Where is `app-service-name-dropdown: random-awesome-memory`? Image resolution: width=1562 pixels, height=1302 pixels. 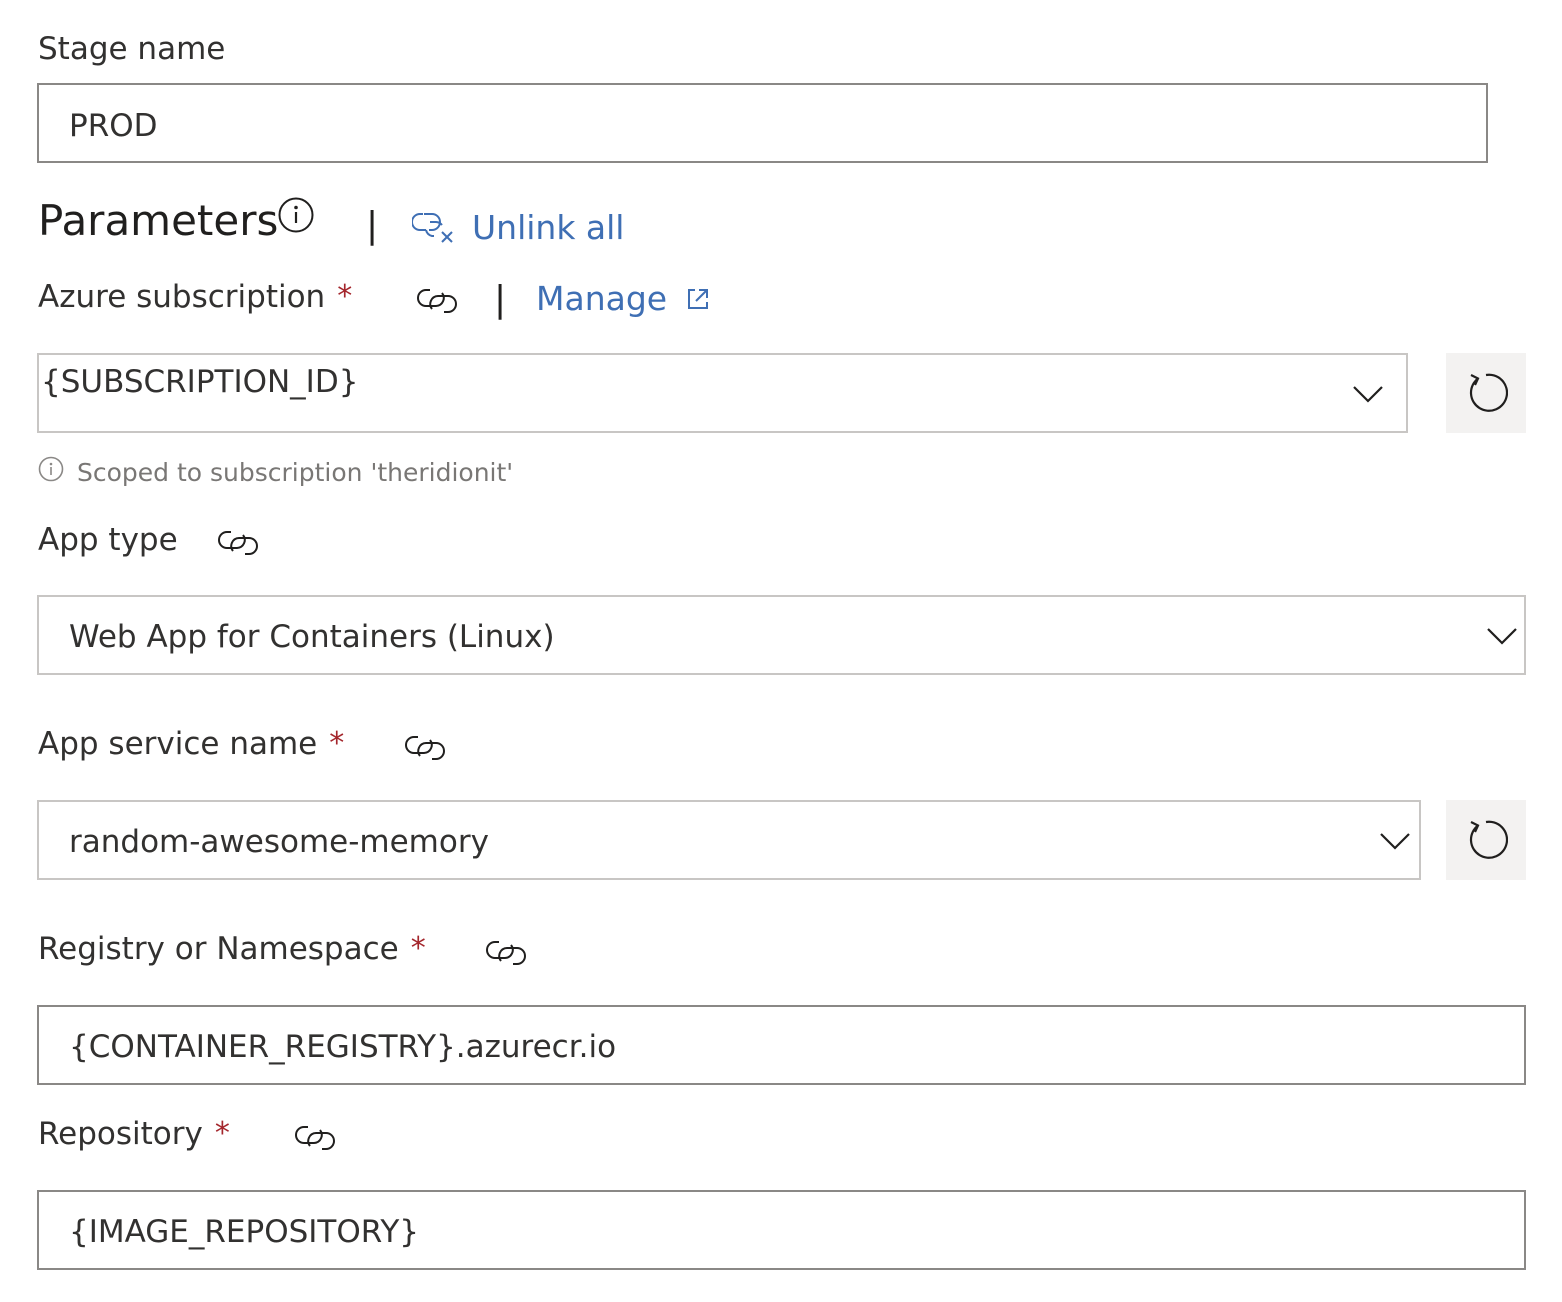 app-service-name-dropdown: random-awesome-memory is located at coordinates (729, 840).